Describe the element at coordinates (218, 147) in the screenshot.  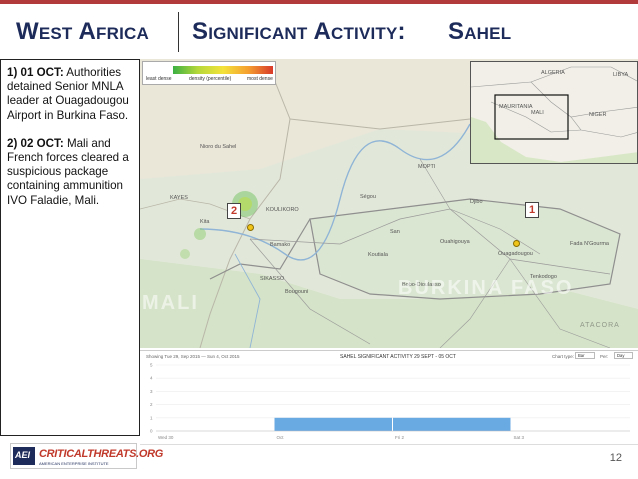
I see `map-label-nioro: Nioro du Sahel` at that location.